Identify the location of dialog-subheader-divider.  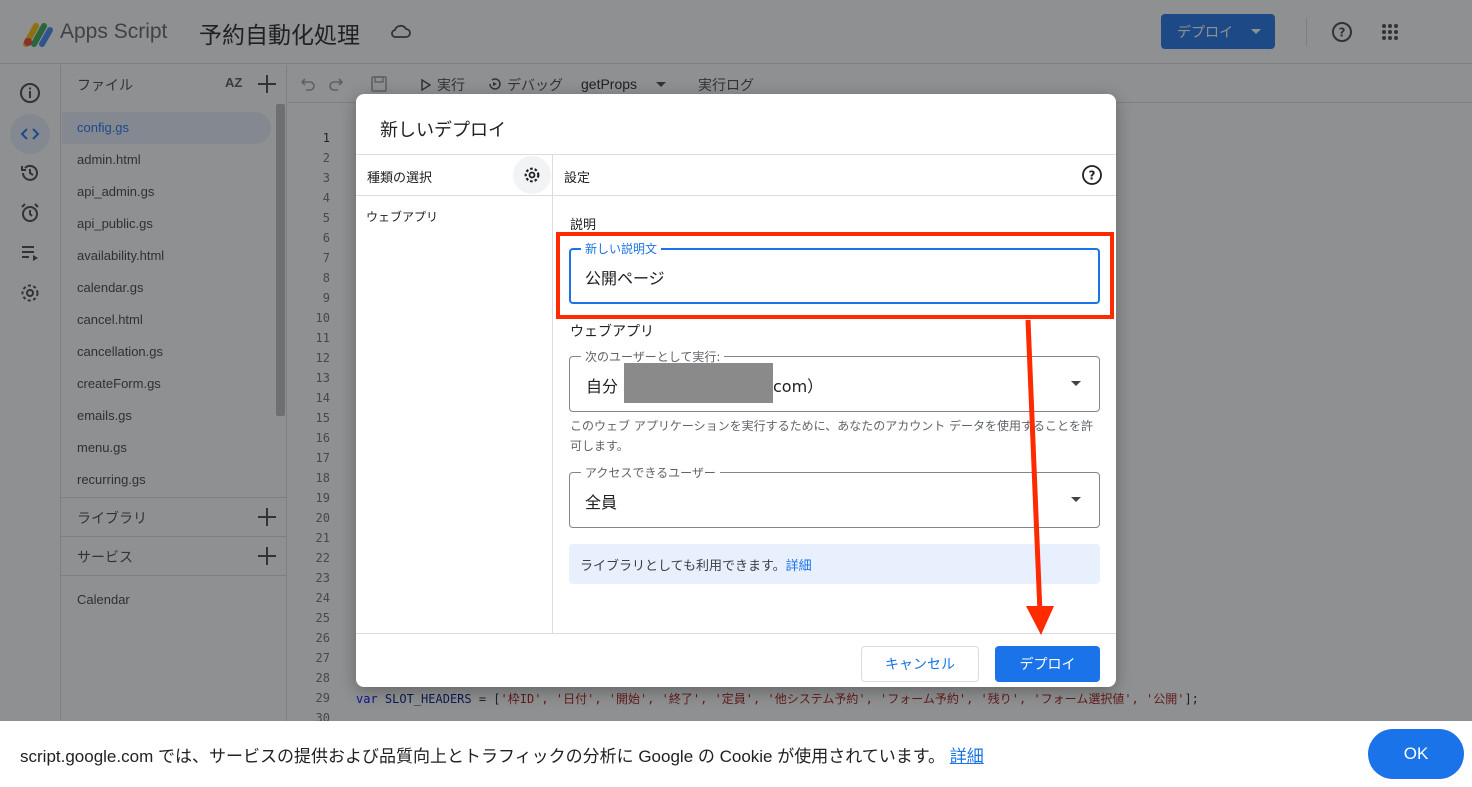
(736, 195).